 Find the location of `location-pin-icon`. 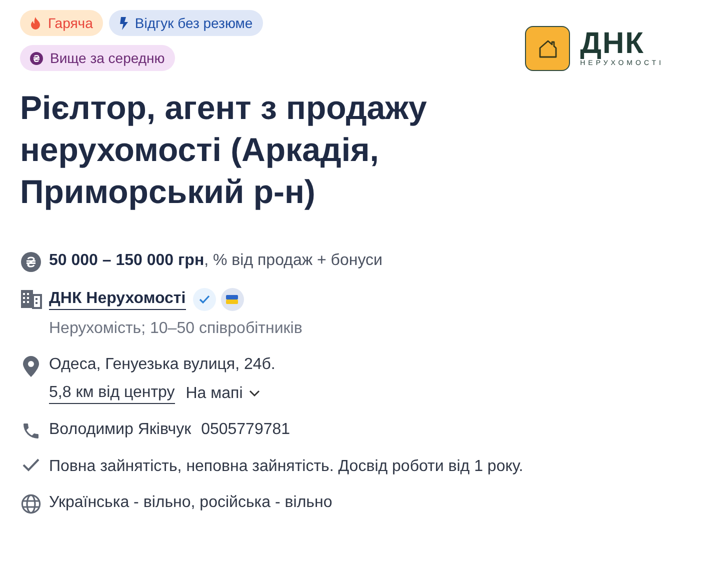

location-pin-icon is located at coordinates (31, 366).